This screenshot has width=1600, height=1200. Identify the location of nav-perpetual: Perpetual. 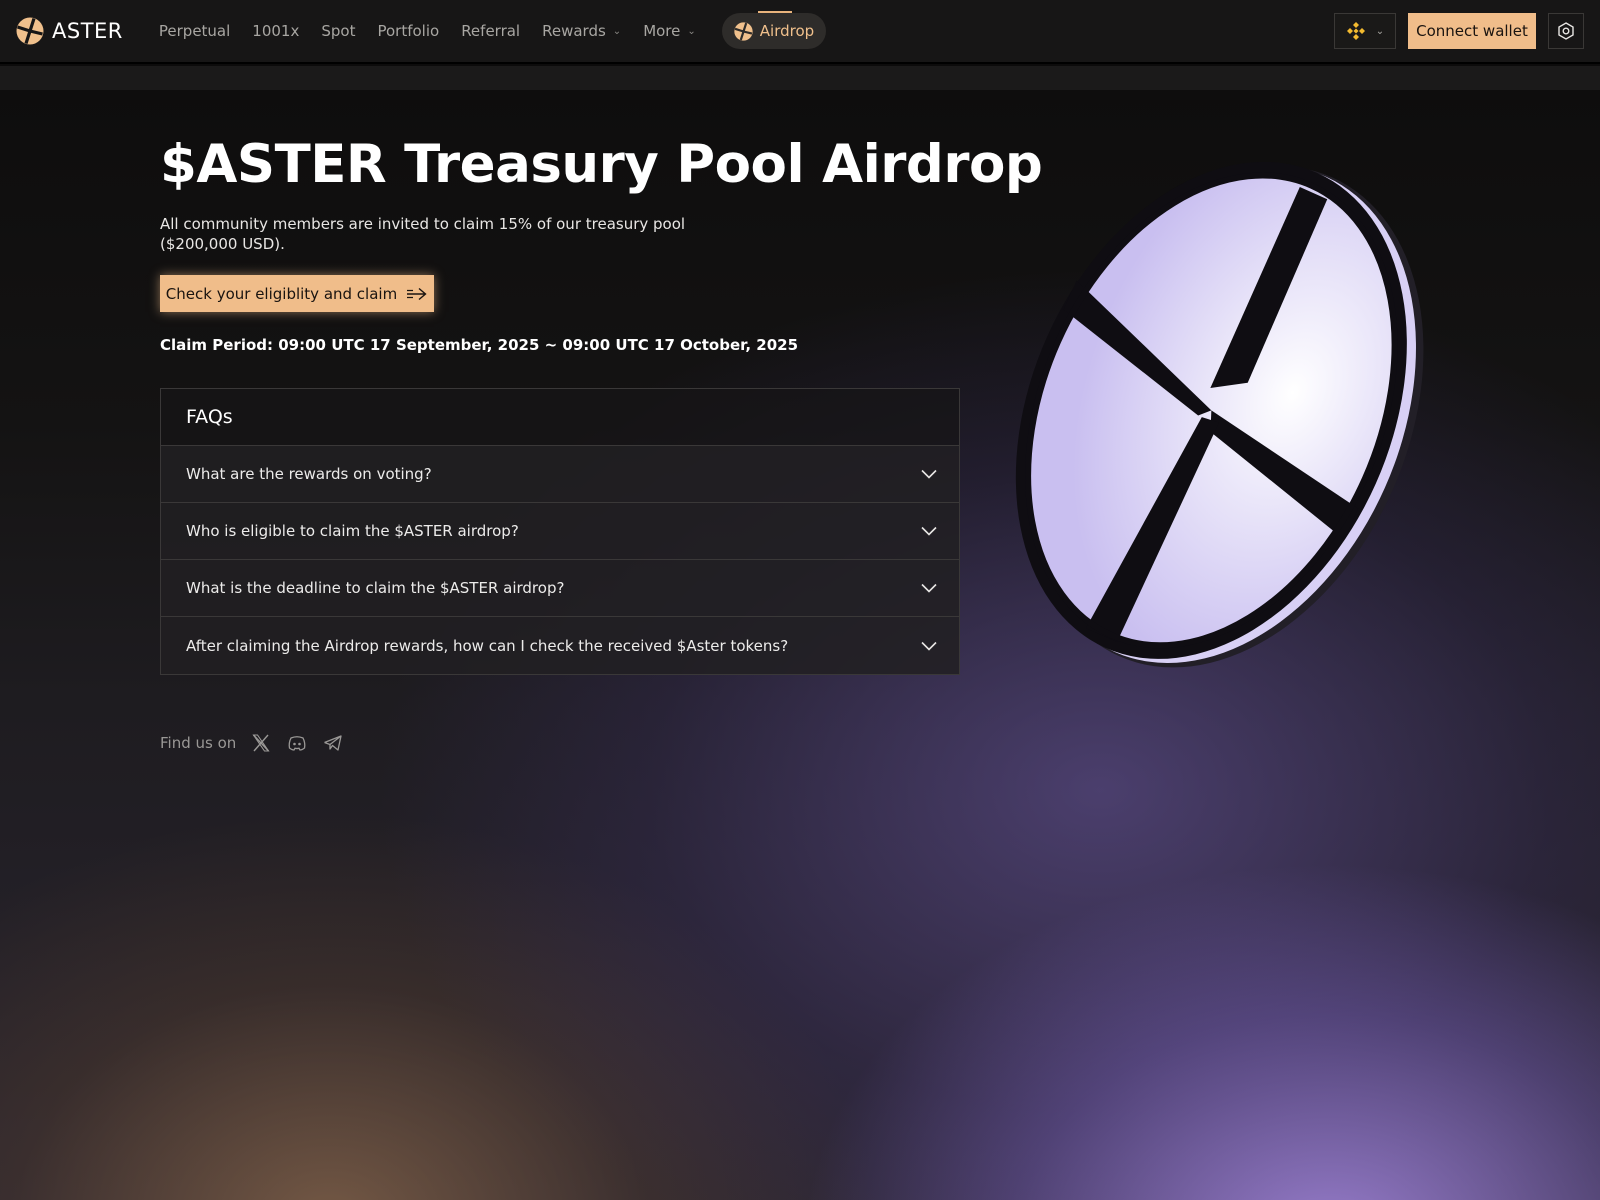
(194, 31).